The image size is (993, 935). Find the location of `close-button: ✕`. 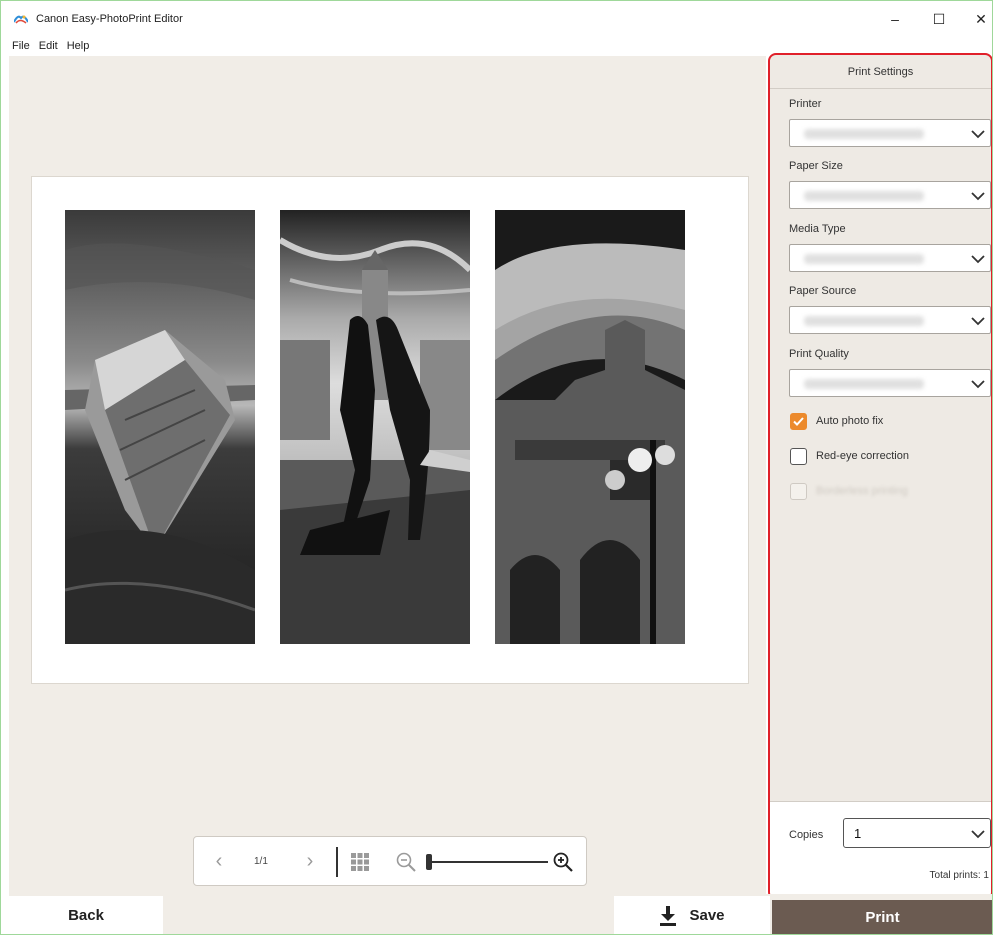

close-button: ✕ is located at coordinates (980, 19).